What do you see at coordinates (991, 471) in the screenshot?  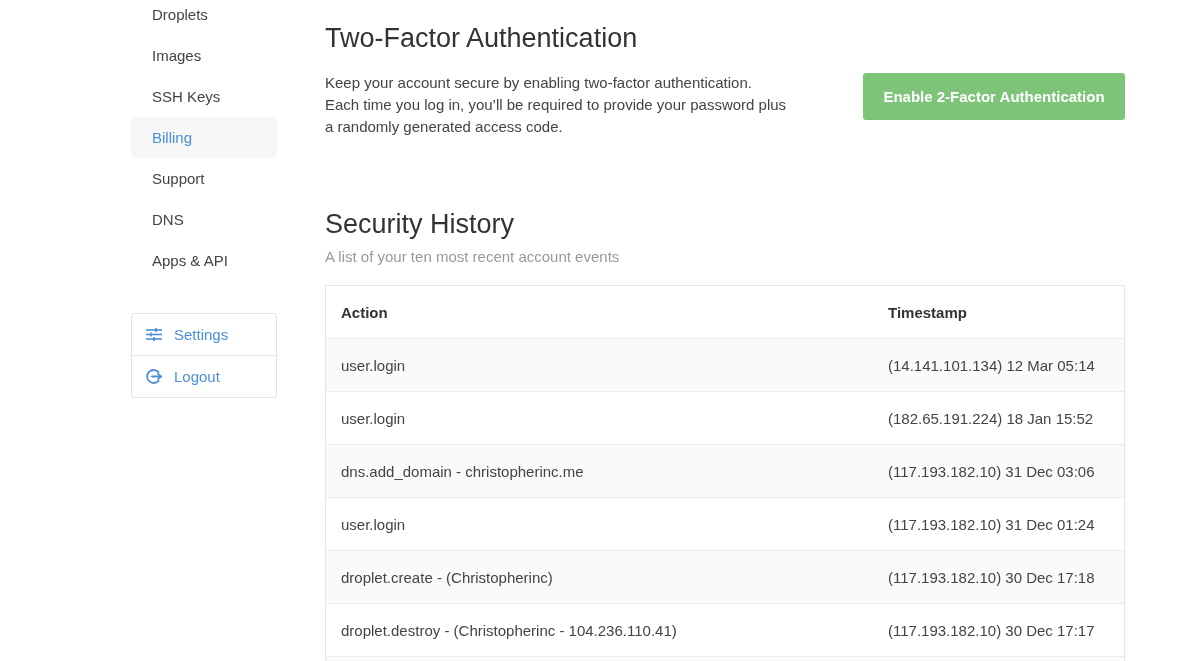 I see `table-cell-text: (117.193.182.10) 31 Dec 03:06` at bounding box center [991, 471].